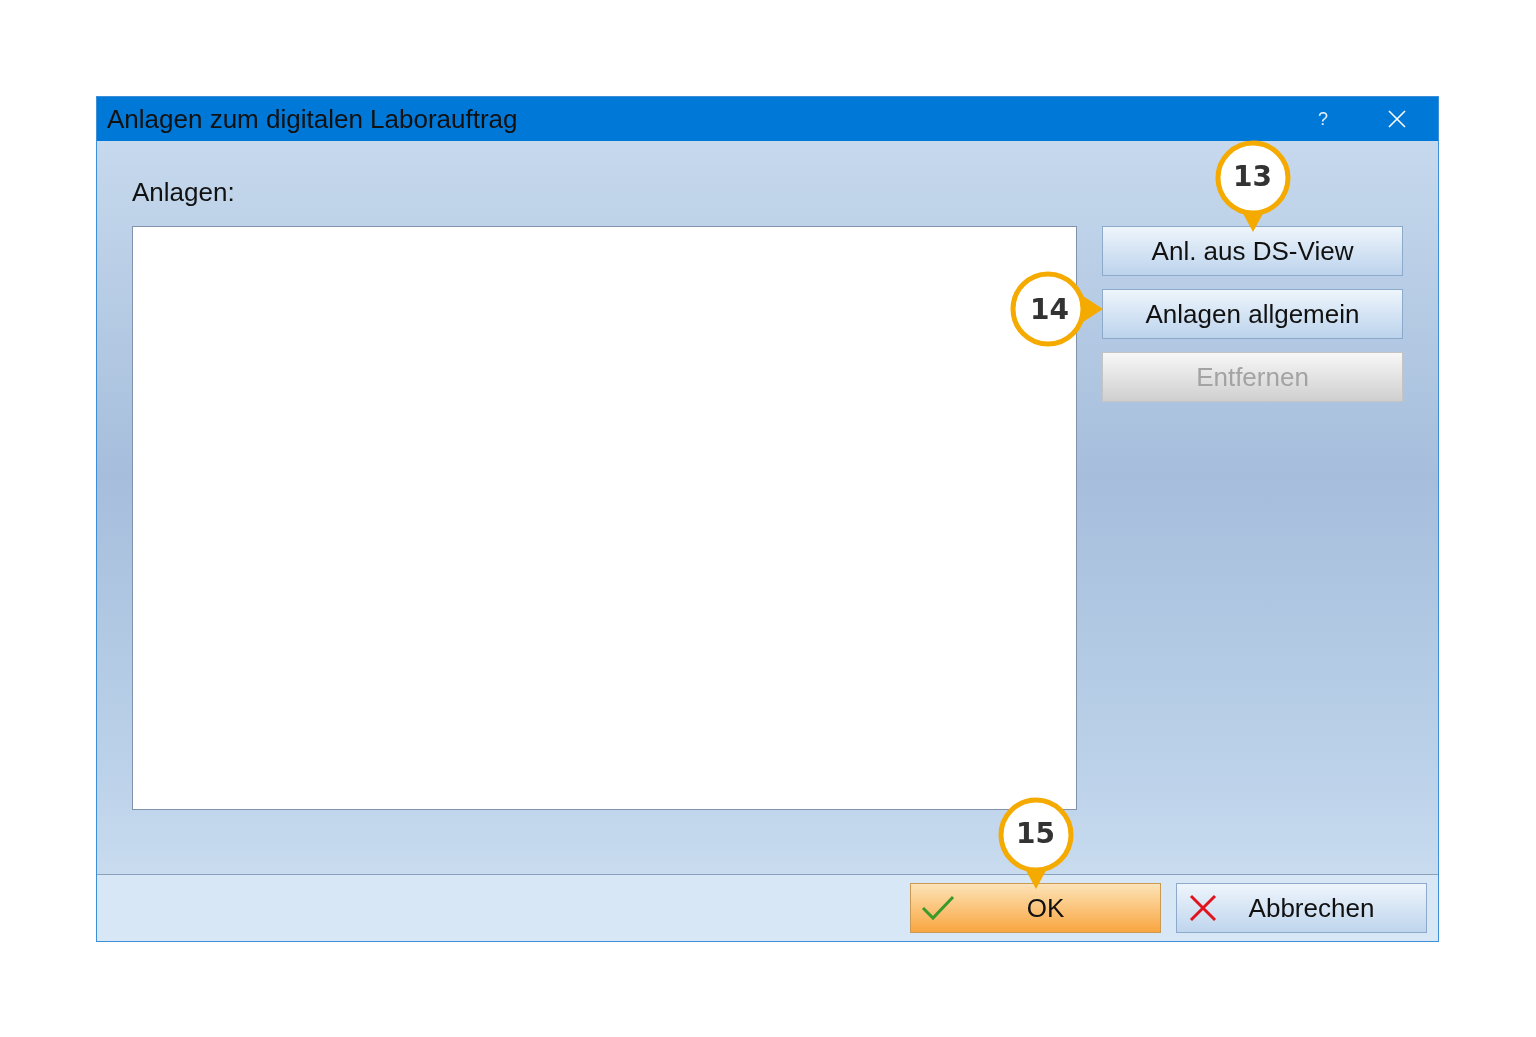 This screenshot has height=1037, width=1536. I want to click on side-button: Anl. aus DS-View, so click(1252, 251).